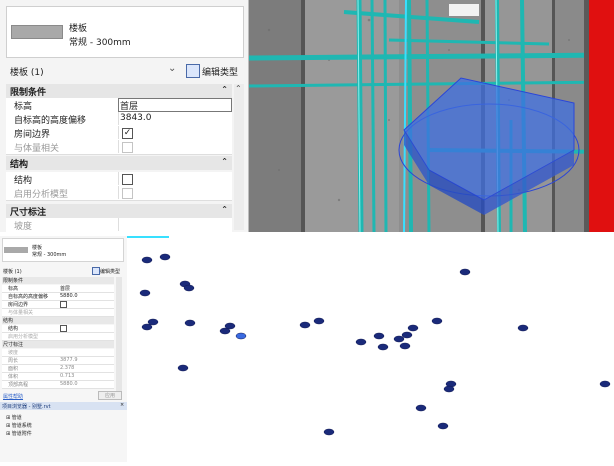 Image resolution: width=614 pixels, height=466 pixels. What do you see at coordinates (127, 133) in the screenshot?
I see `room-bounding-checkbox: ✓` at bounding box center [127, 133].